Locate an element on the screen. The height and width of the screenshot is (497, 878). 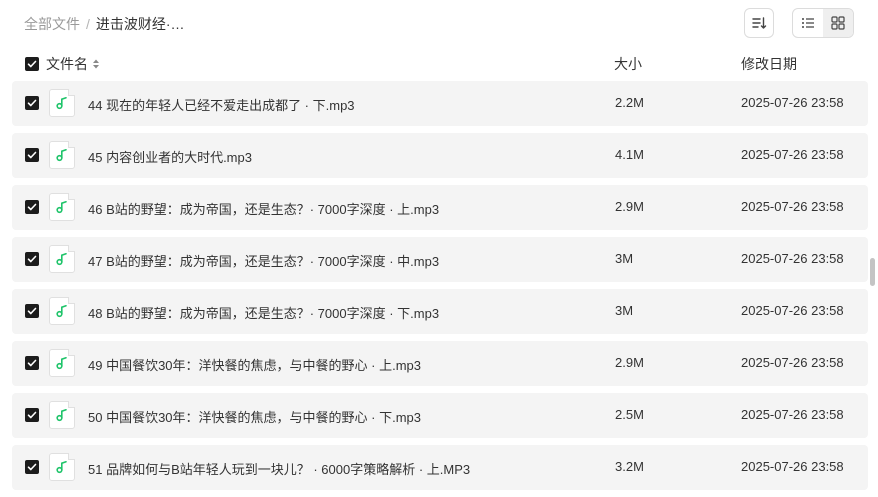
list-view-button is located at coordinates (808, 23).